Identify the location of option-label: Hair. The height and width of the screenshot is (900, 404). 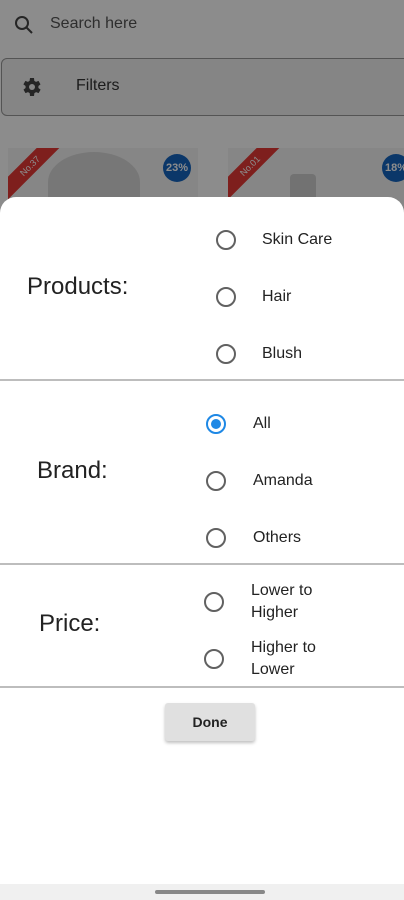
(277, 296).